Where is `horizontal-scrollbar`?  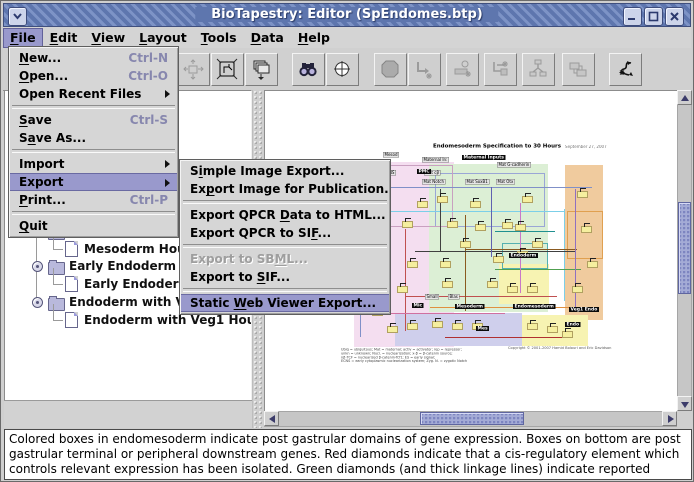
horizontal-scrollbar is located at coordinates (470, 419).